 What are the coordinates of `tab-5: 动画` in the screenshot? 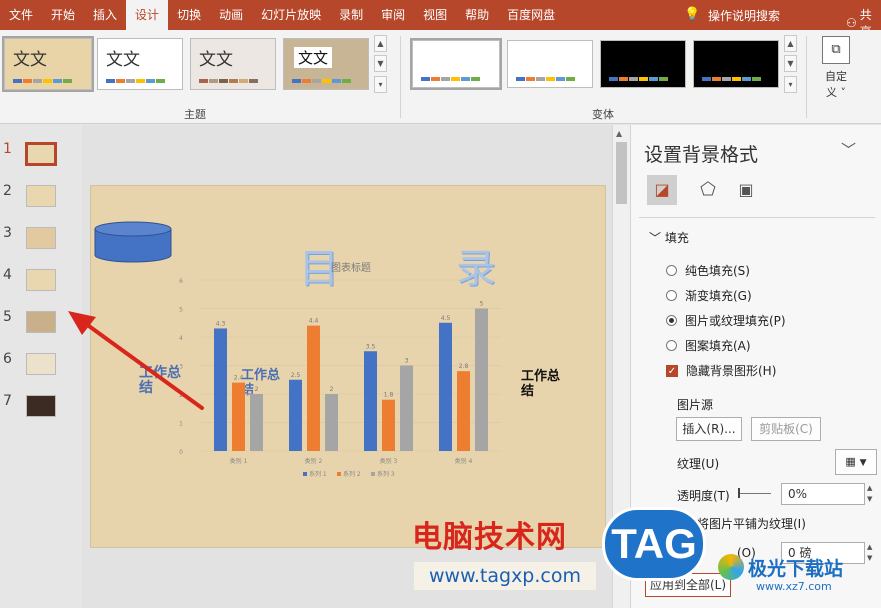 It's located at (231, 15).